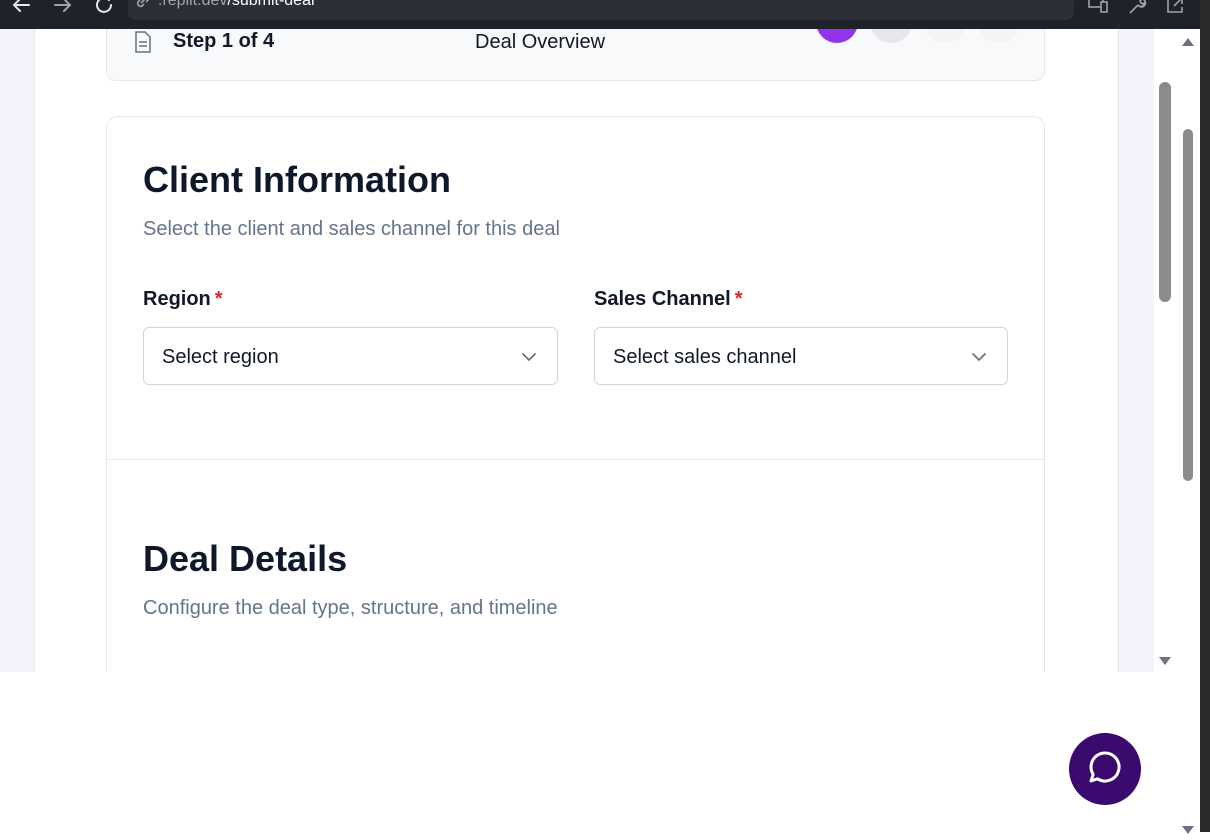 This screenshot has width=1210, height=840. Describe the element at coordinates (271, 4) in the screenshot. I see `url-path: /submit-deal` at that location.